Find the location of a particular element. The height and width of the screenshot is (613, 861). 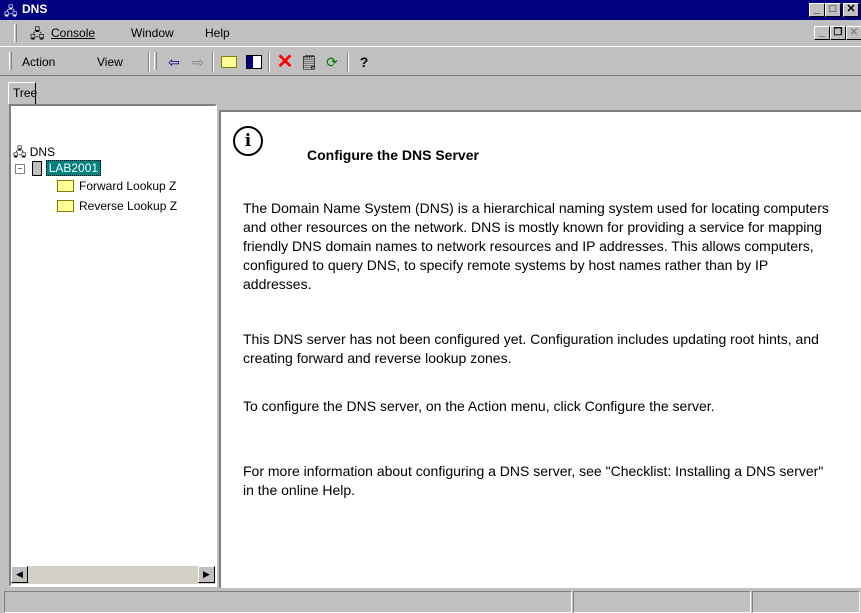

properties-icon: 🗒 is located at coordinates (309, 62).